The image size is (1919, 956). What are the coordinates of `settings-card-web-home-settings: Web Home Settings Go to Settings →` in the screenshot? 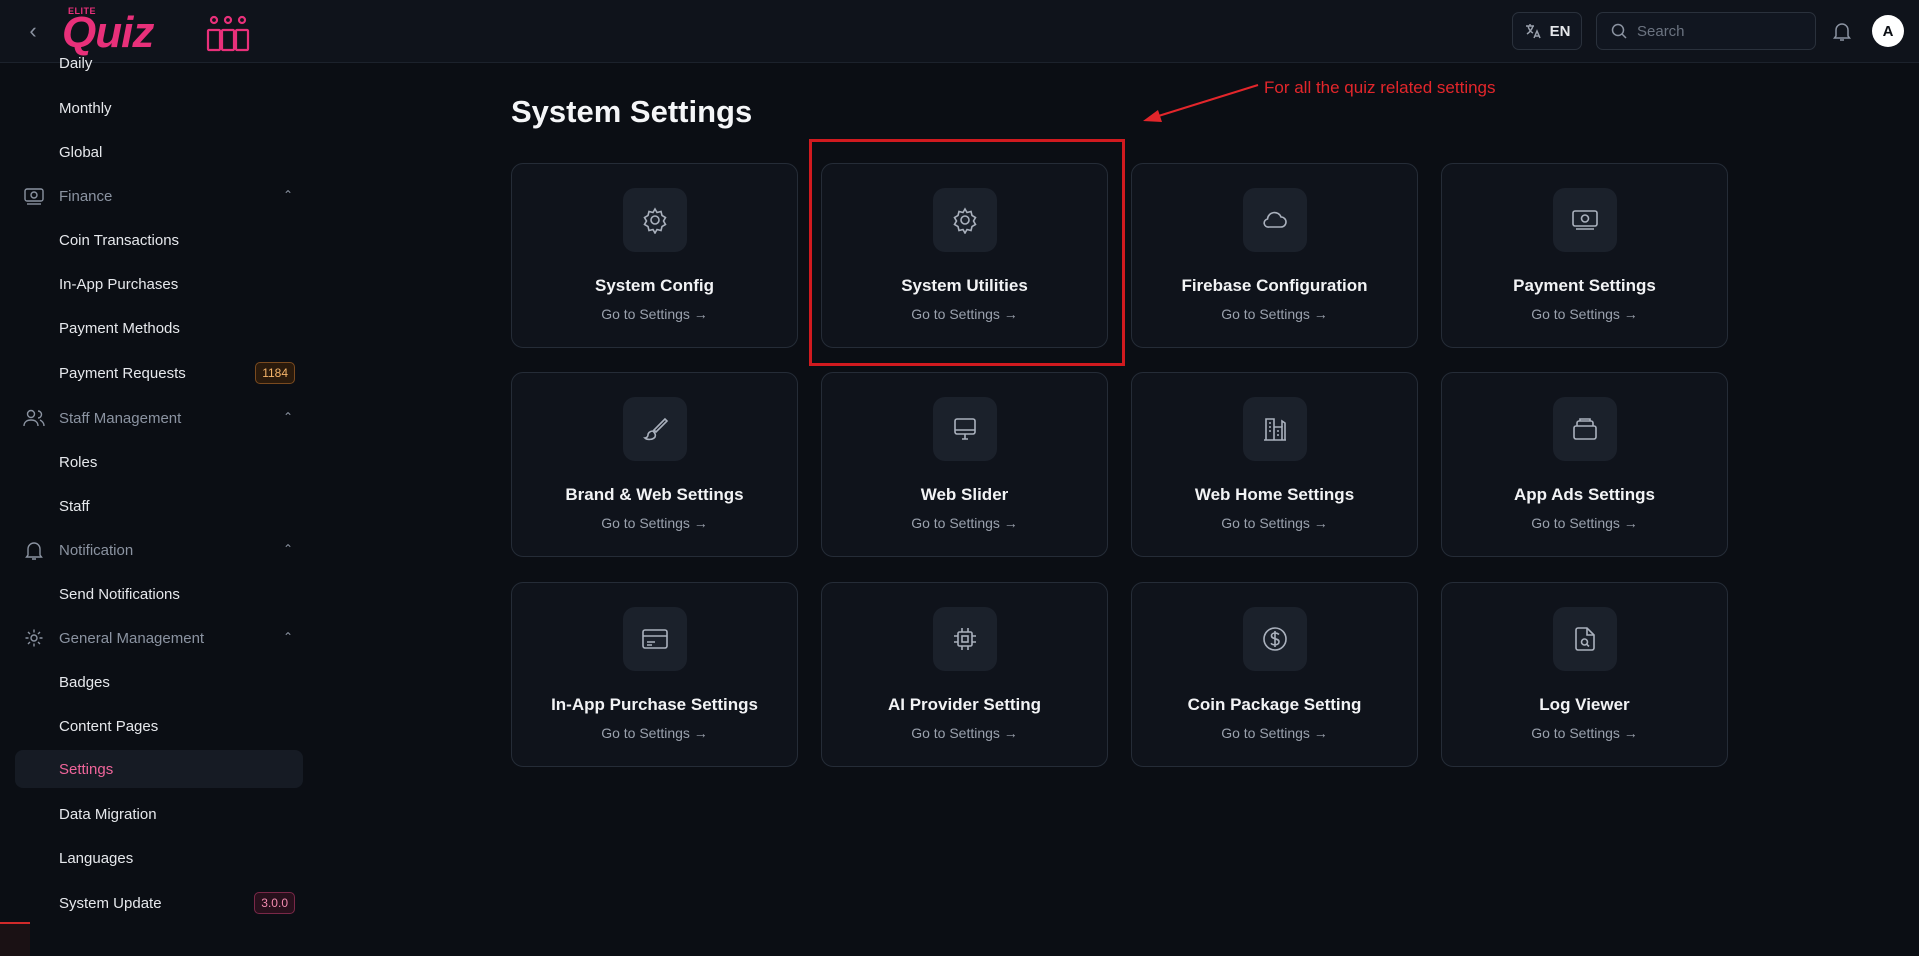 It's located at (1274, 464).